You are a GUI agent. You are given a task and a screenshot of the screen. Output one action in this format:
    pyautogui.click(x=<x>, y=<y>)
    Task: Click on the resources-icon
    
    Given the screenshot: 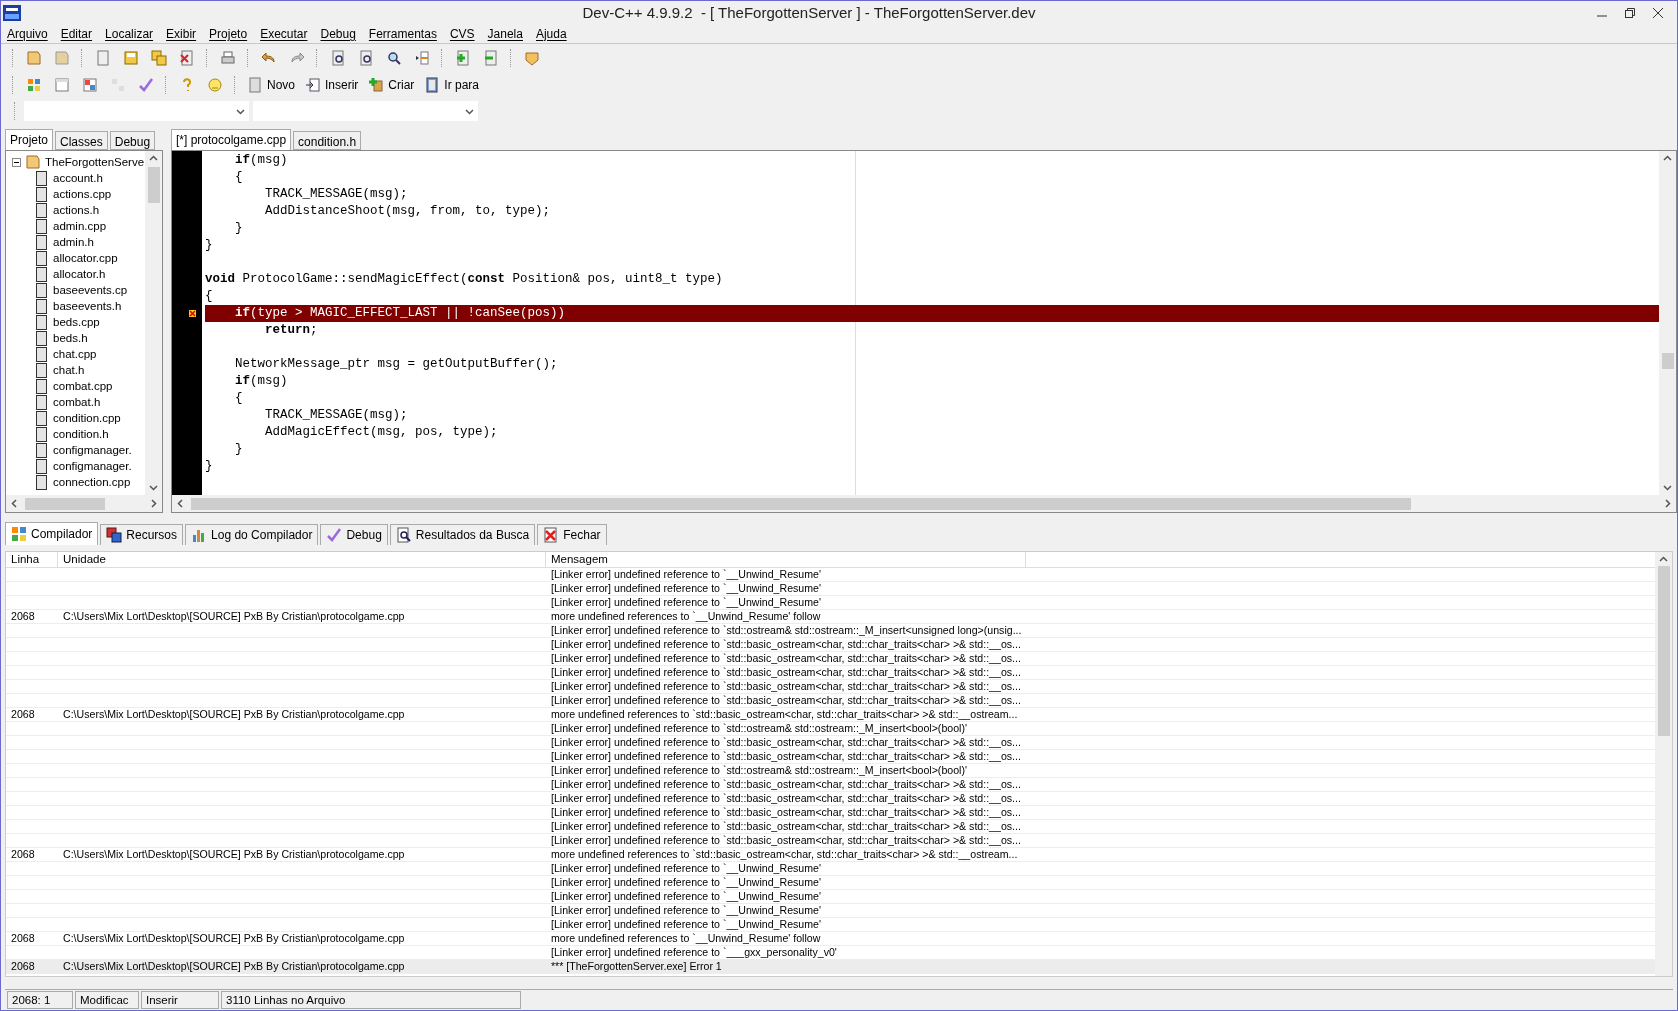 What is the action you would take?
    pyautogui.click(x=114, y=535)
    